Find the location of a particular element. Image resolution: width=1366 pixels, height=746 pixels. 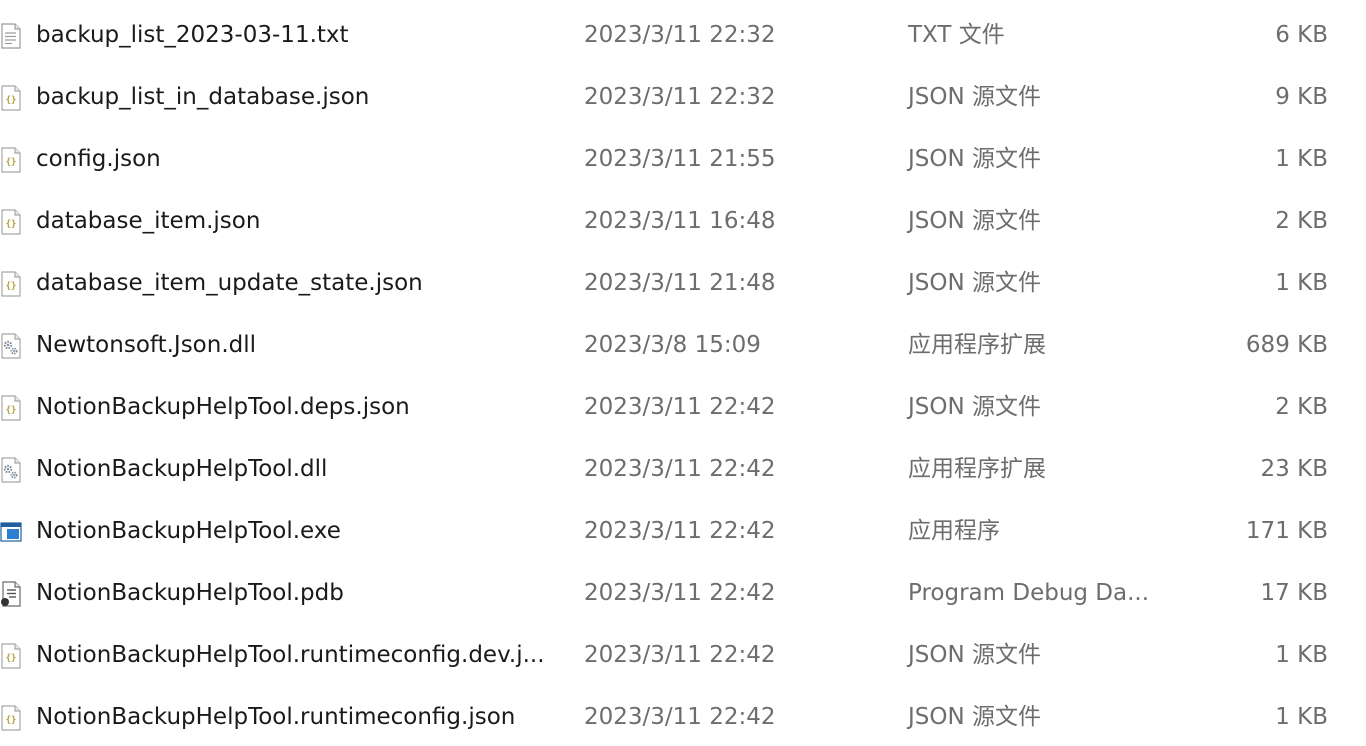

file-size: 6 KB is located at coordinates (1301, 35).